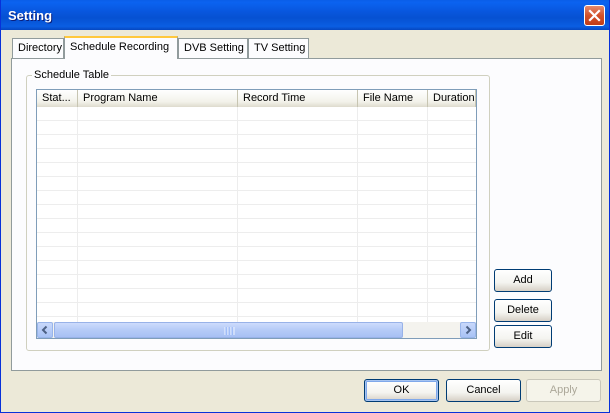 This screenshot has width=610, height=413. I want to click on window-title: Setting, so click(30, 15).